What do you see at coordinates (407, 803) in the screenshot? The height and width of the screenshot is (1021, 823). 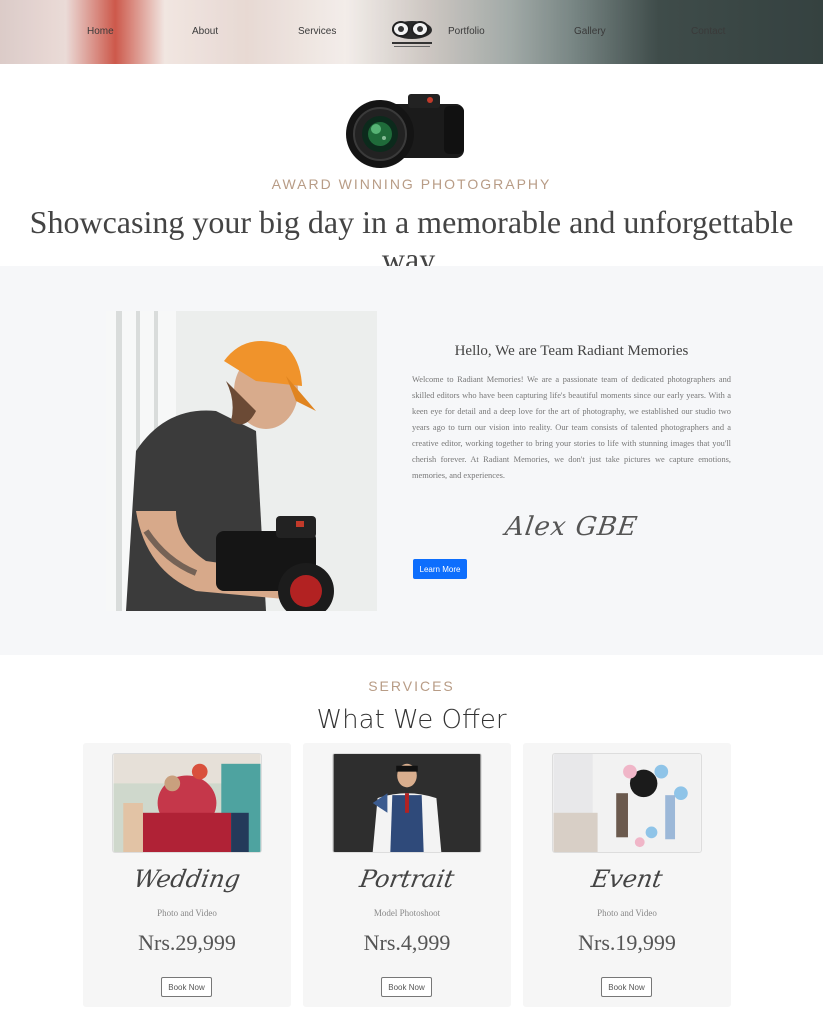 I see `portrait-image` at bounding box center [407, 803].